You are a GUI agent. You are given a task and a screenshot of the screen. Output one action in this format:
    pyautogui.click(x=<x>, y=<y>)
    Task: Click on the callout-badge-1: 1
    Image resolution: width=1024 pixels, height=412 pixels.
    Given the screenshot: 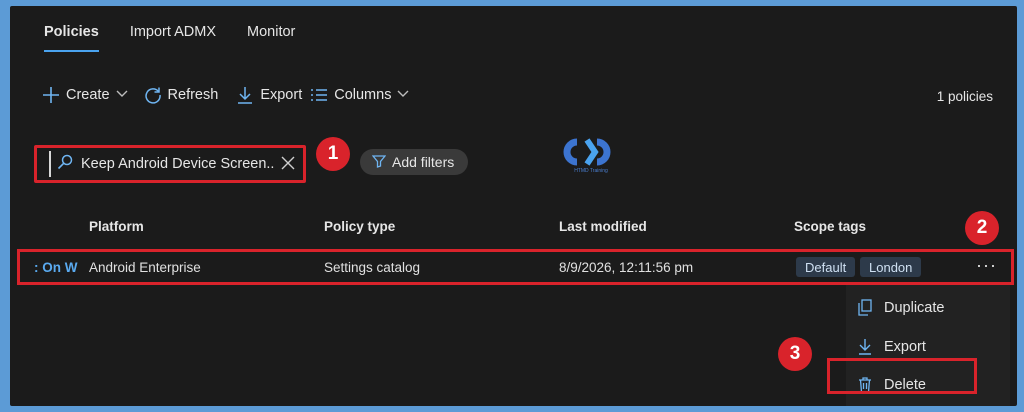 What is the action you would take?
    pyautogui.click(x=333, y=154)
    